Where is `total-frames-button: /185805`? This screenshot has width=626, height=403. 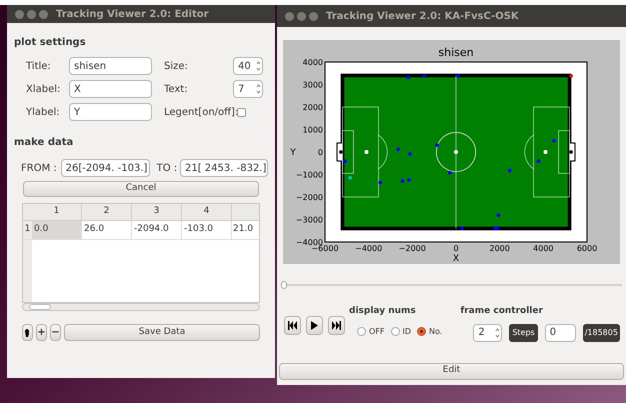 total-frames-button: /185805 is located at coordinates (601, 333).